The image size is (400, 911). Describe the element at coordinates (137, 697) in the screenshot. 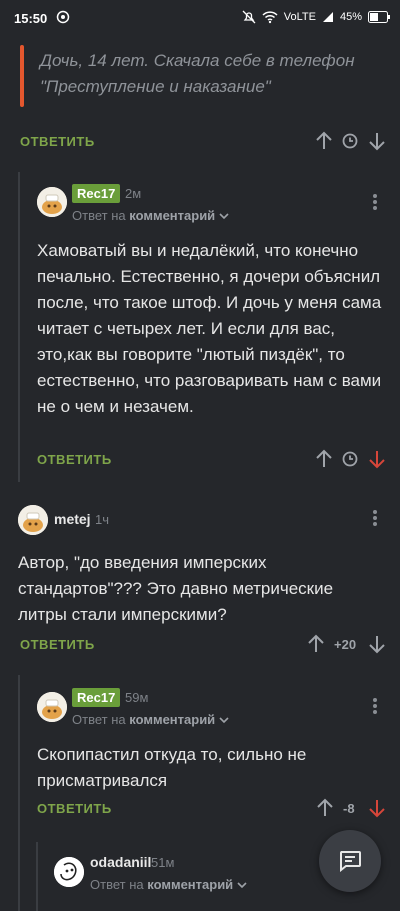

I see `comment-time: 59м` at that location.